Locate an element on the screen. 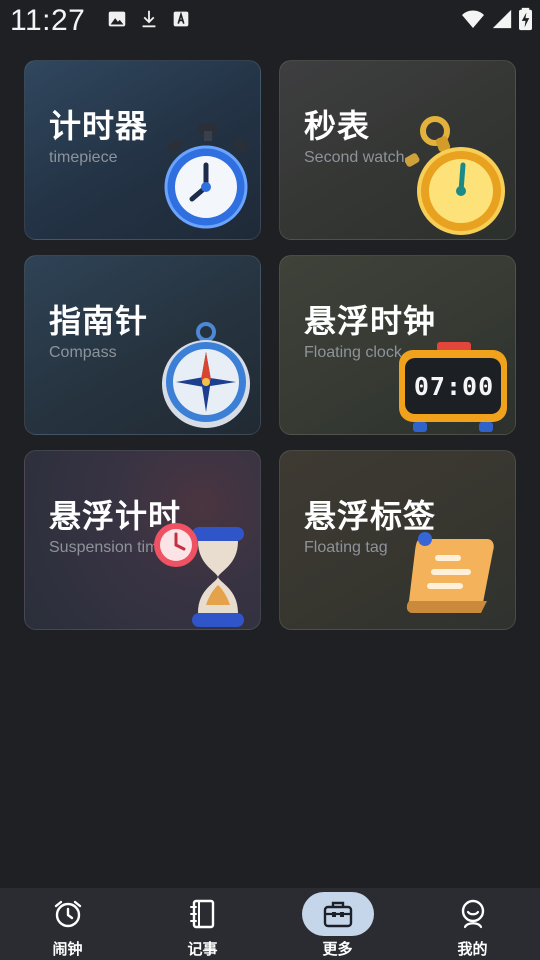  note-tag-icon is located at coordinates (450, 572).